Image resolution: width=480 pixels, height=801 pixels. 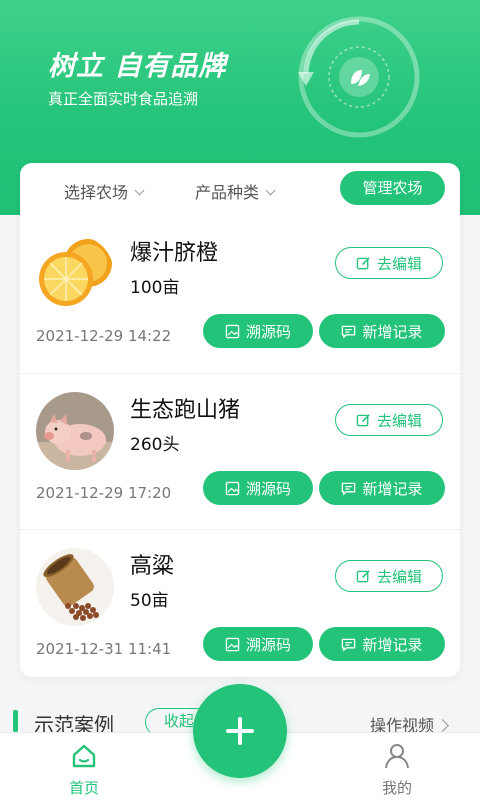 I want to click on farm-filter-label: 选择农场, so click(x=96, y=192).